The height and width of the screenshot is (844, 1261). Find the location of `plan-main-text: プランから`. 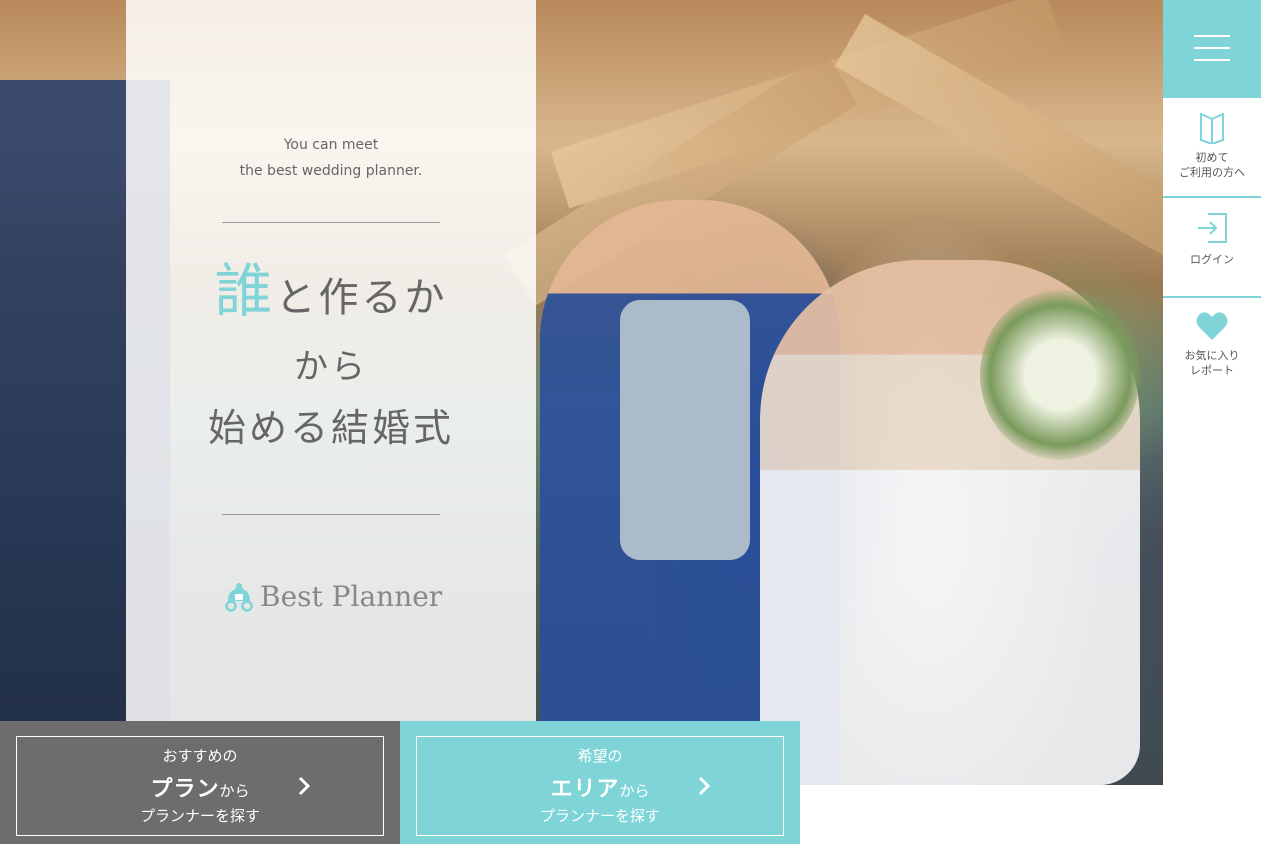

plan-main-text: プランから is located at coordinates (200, 787).